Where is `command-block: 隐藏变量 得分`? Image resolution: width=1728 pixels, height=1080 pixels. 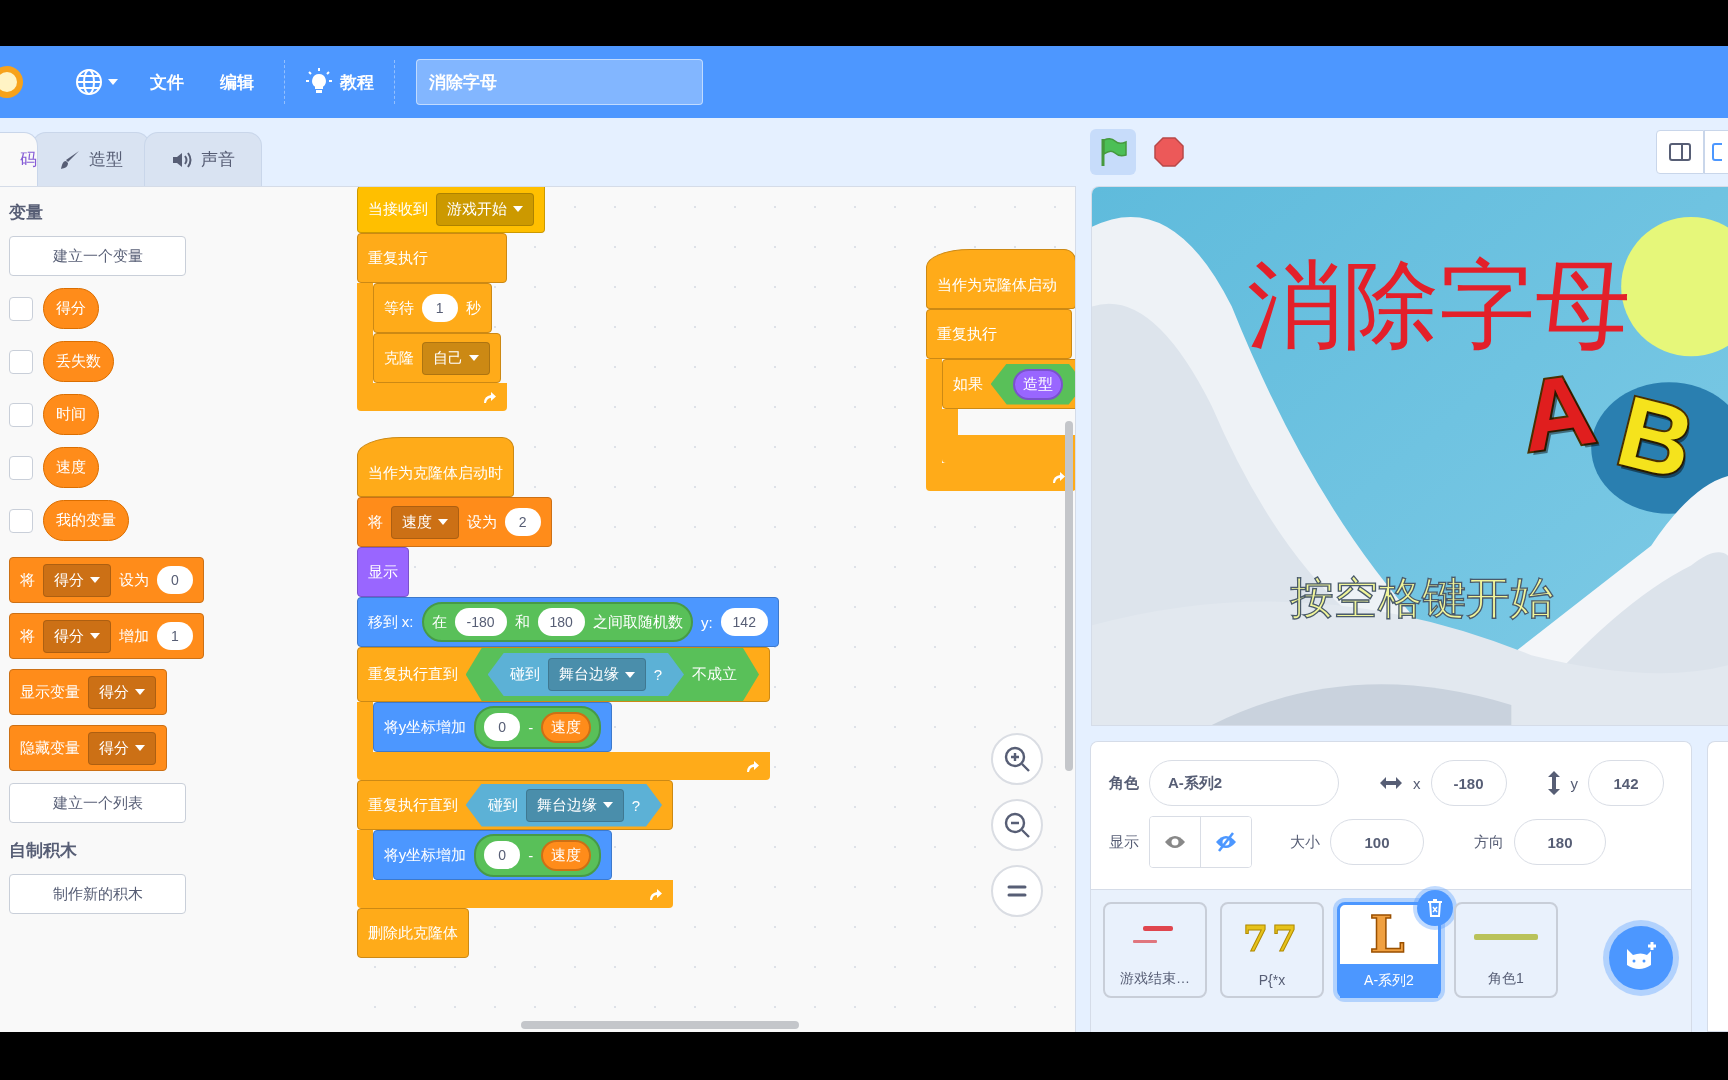 command-block: 隐藏变量 得分 is located at coordinates (88, 748).